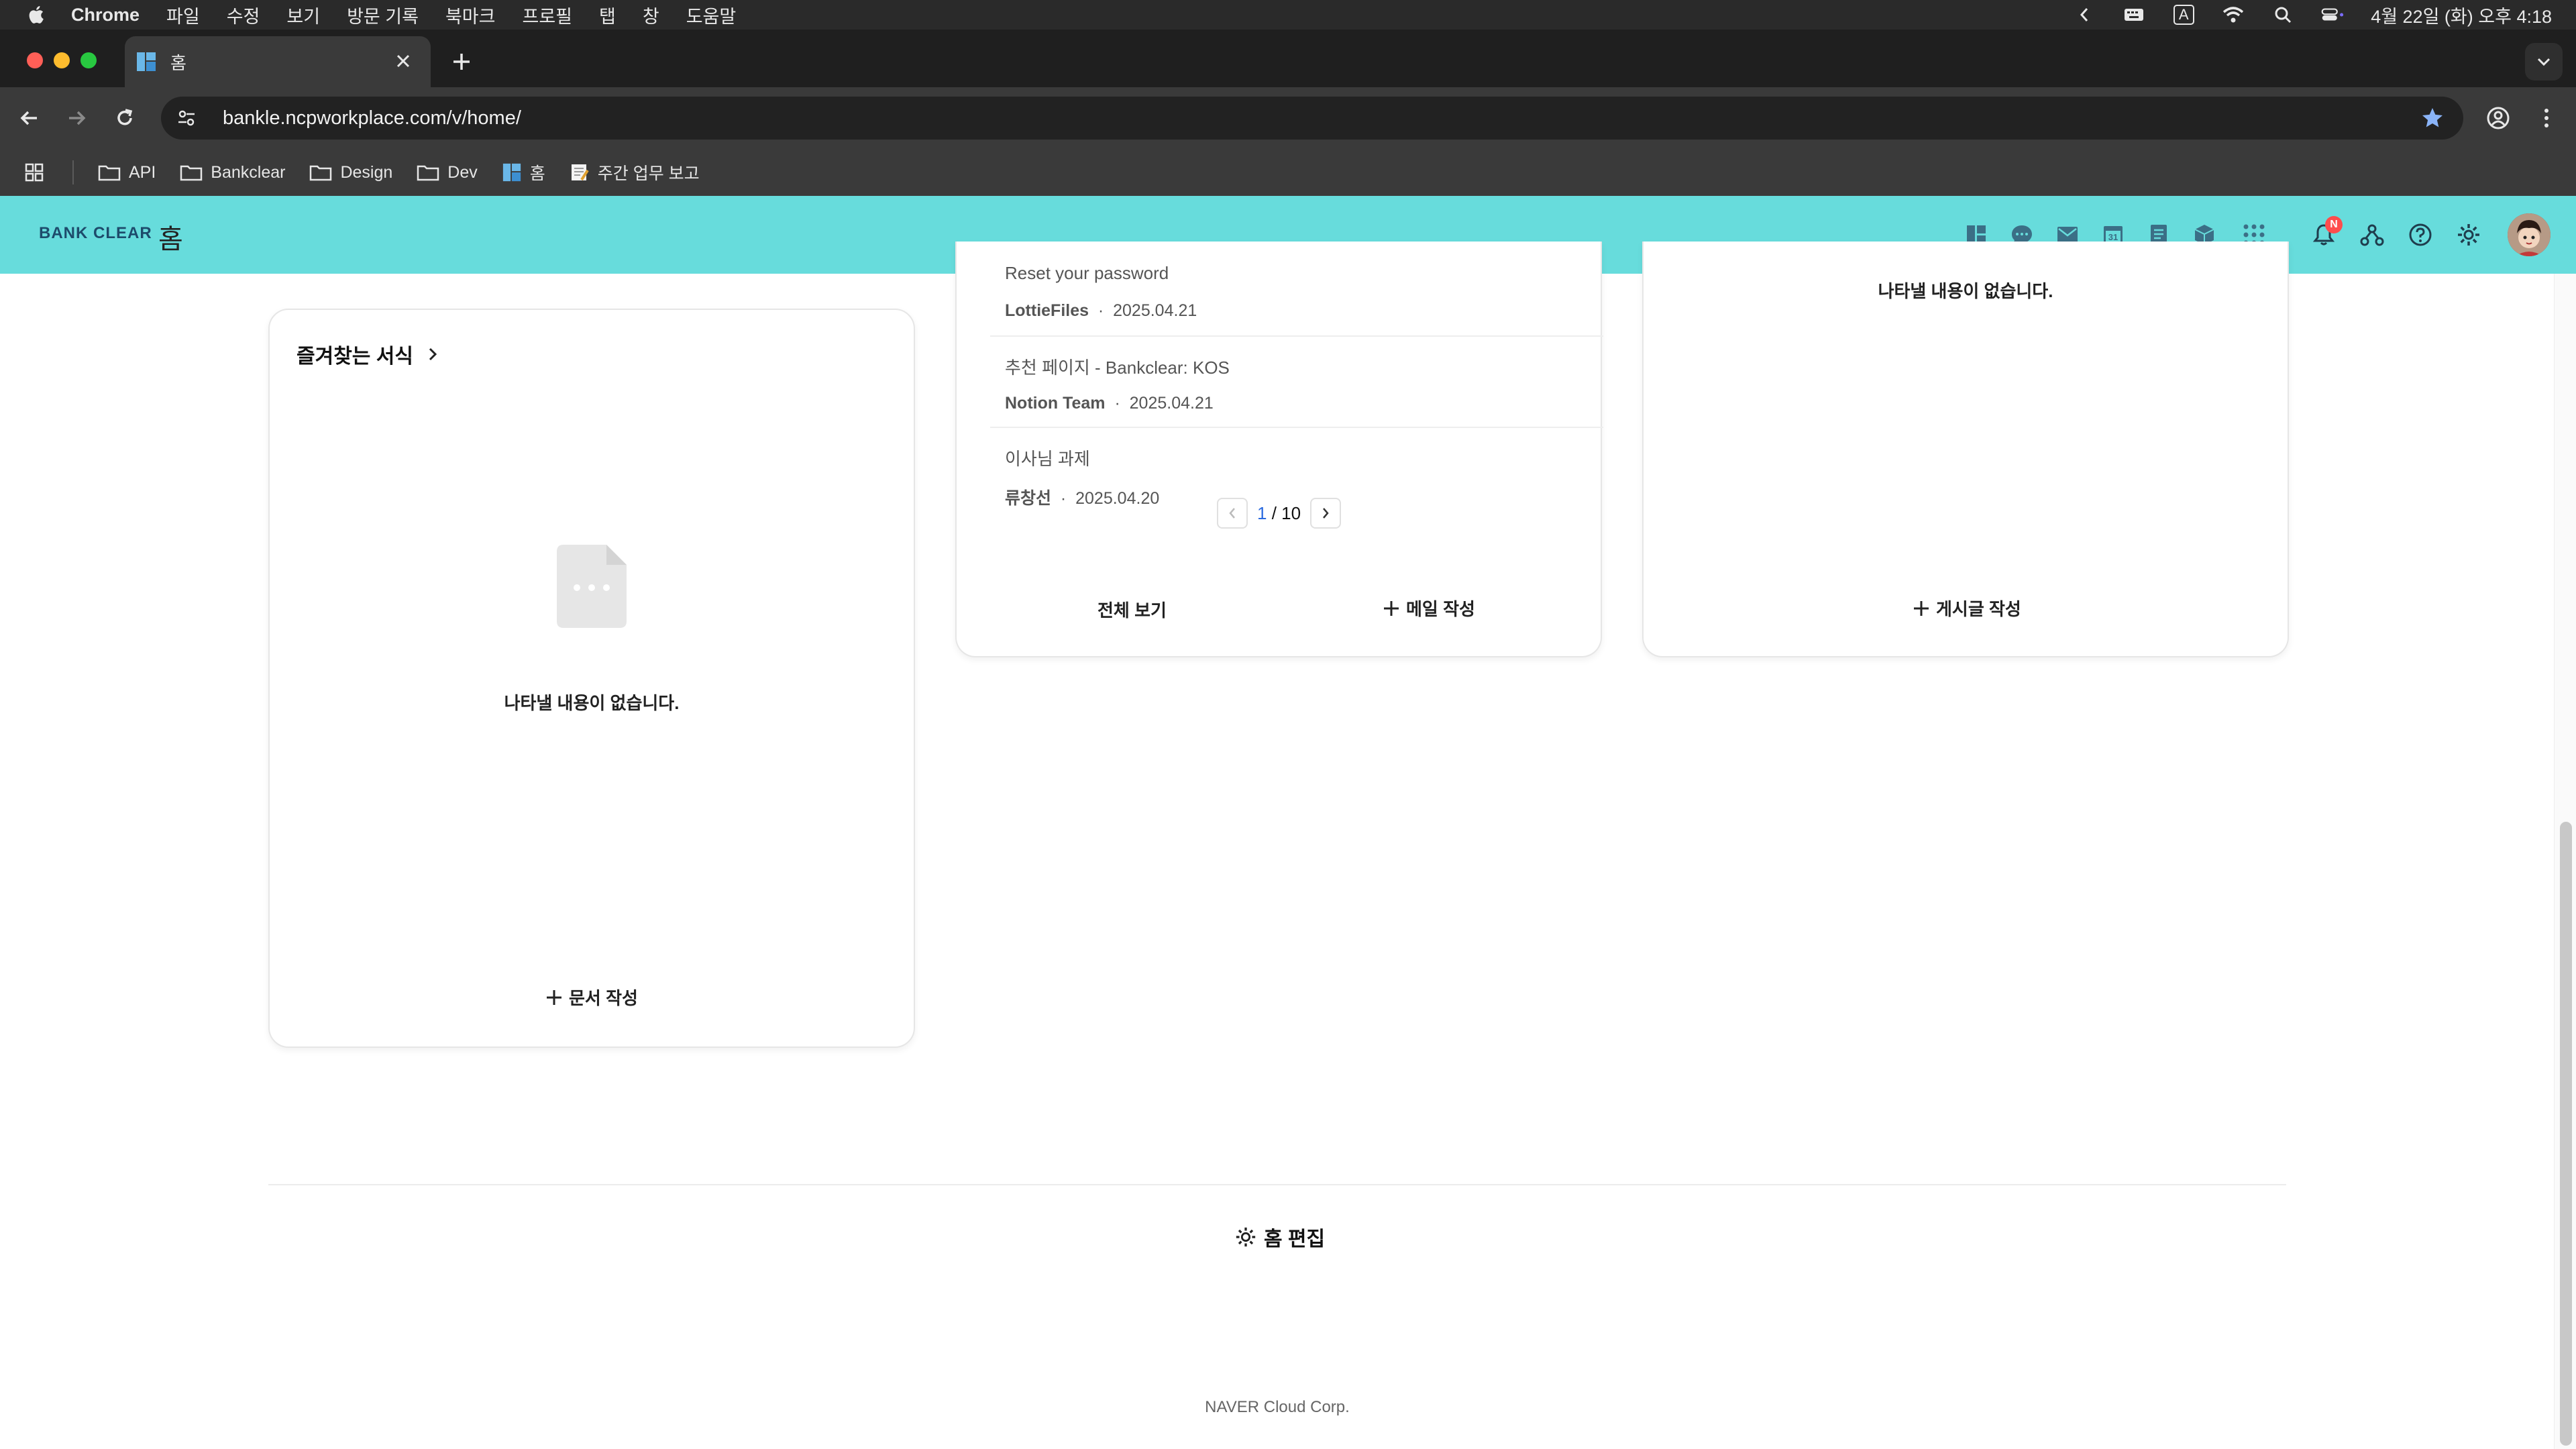 This screenshot has height=1449, width=2576. I want to click on view-all-label: 전체 보기, so click(1132, 610).